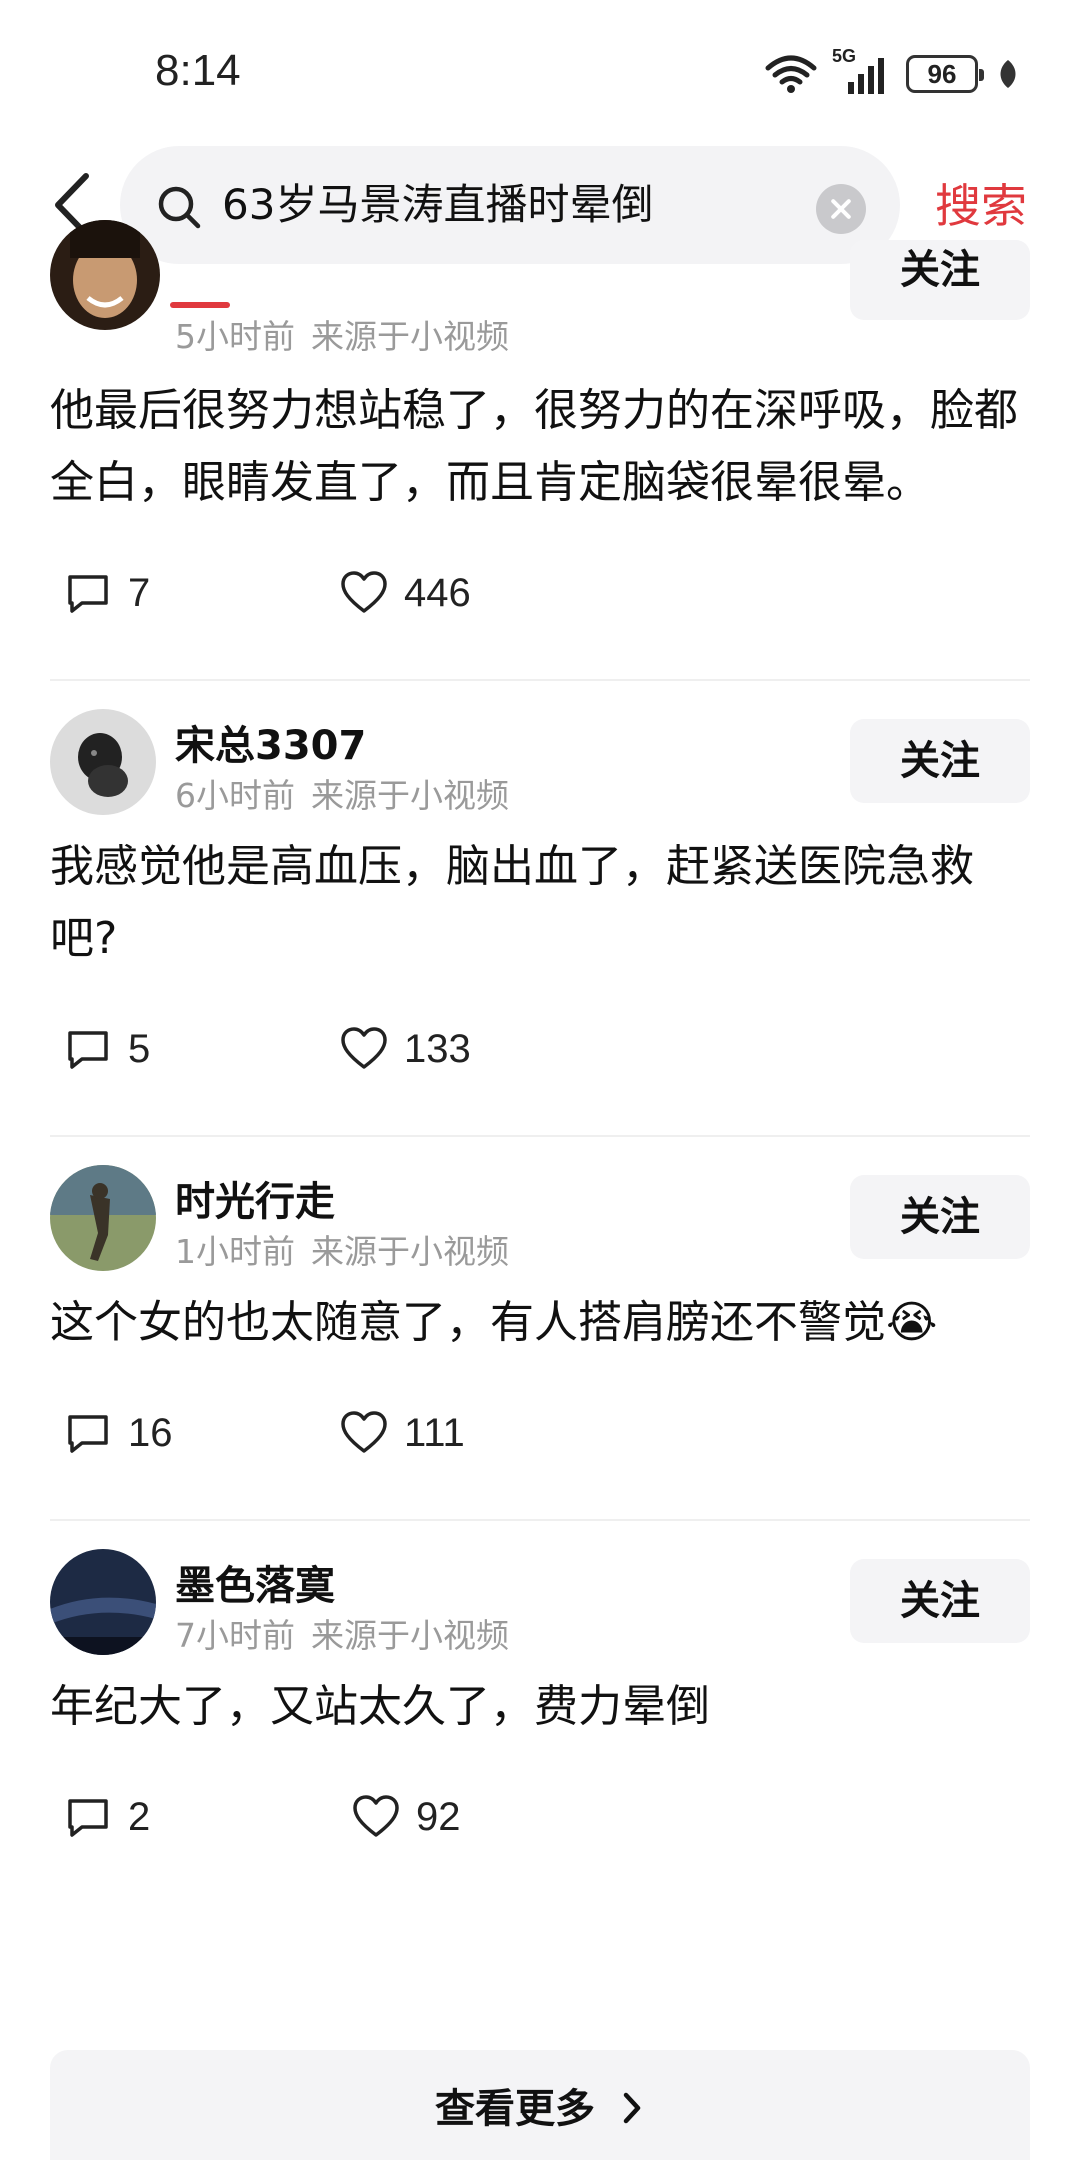 This screenshot has width=1080, height=2160. I want to click on like-count: 92, so click(438, 1816).